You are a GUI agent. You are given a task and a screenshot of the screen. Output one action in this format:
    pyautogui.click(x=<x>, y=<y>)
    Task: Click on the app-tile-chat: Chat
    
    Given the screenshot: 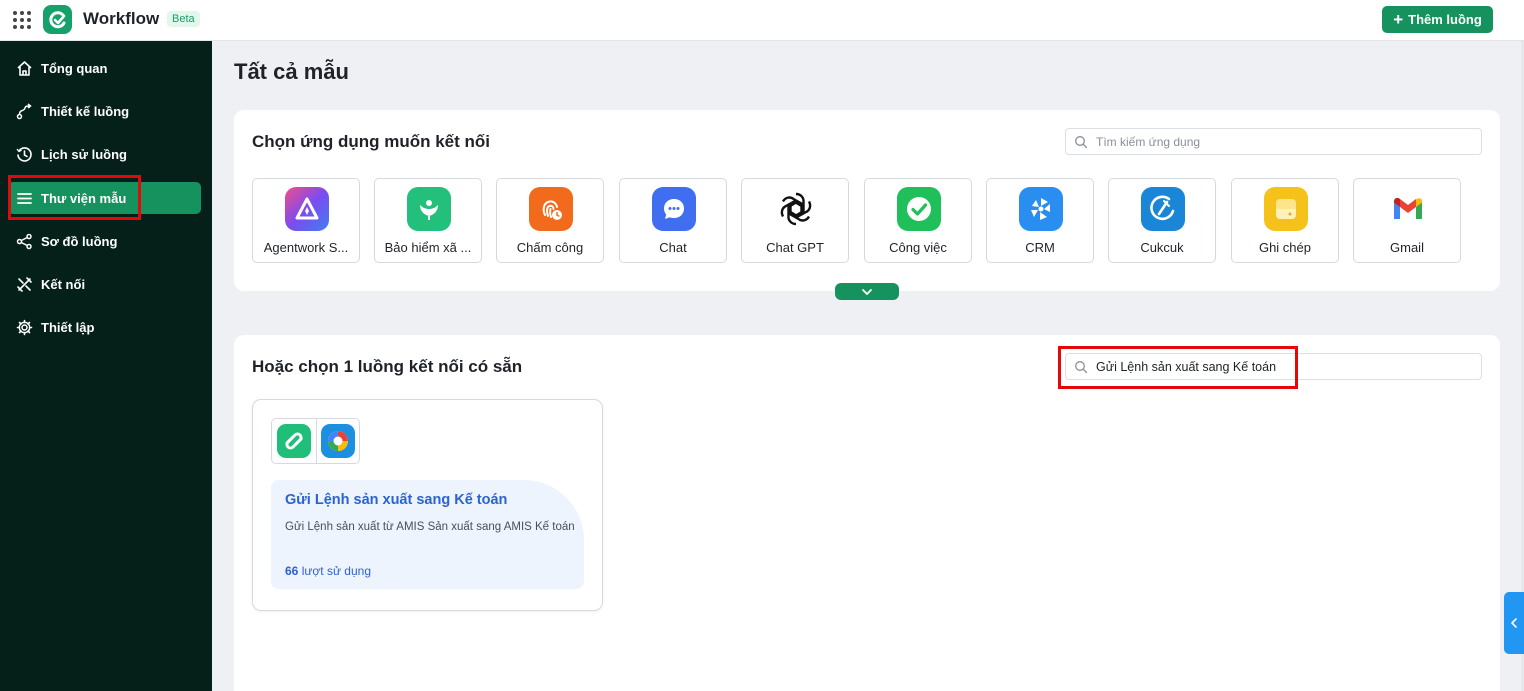 What is the action you would take?
    pyautogui.click(x=673, y=220)
    